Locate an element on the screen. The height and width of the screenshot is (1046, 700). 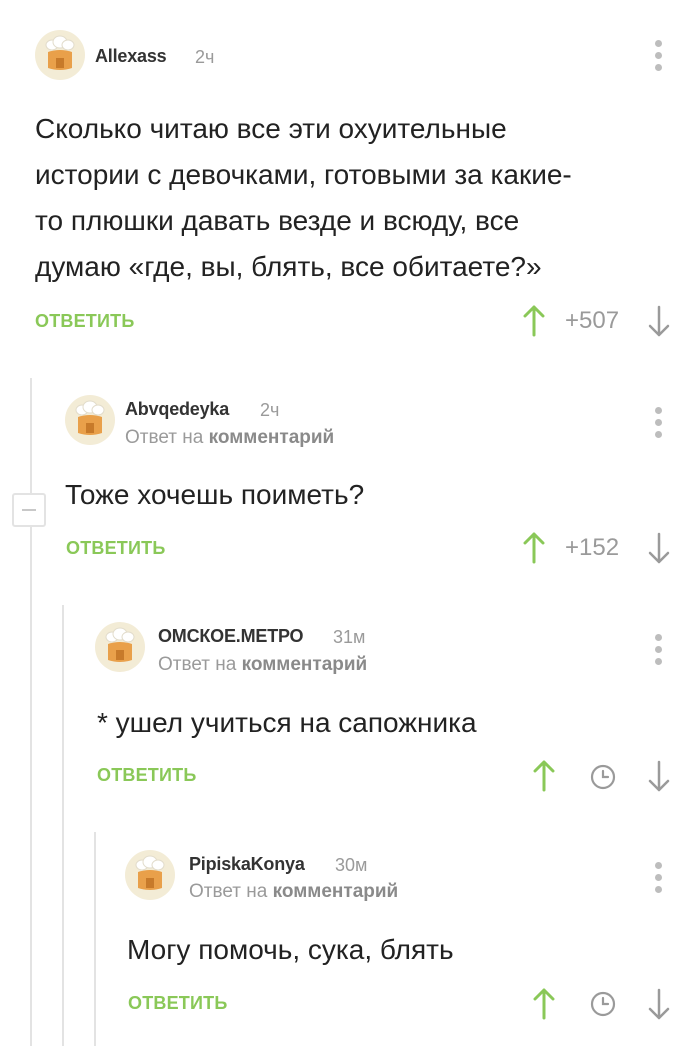
comment-body-line: истории с девочками, готовыми за какие- is located at coordinates (303, 174).